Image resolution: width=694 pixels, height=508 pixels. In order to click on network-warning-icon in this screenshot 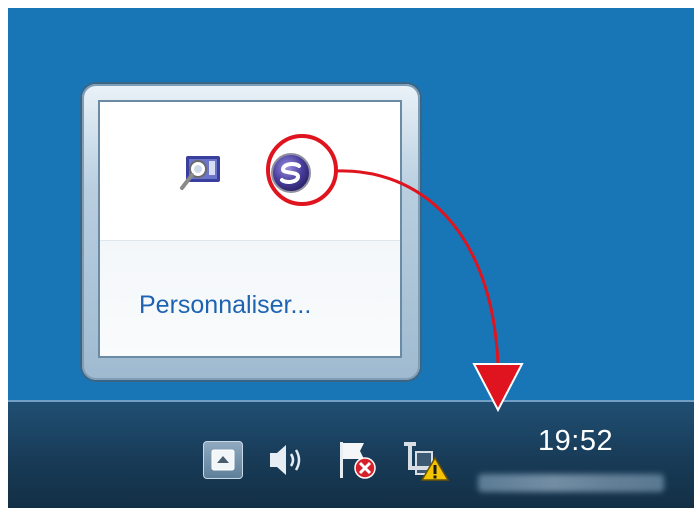, I will do `click(427, 461)`.